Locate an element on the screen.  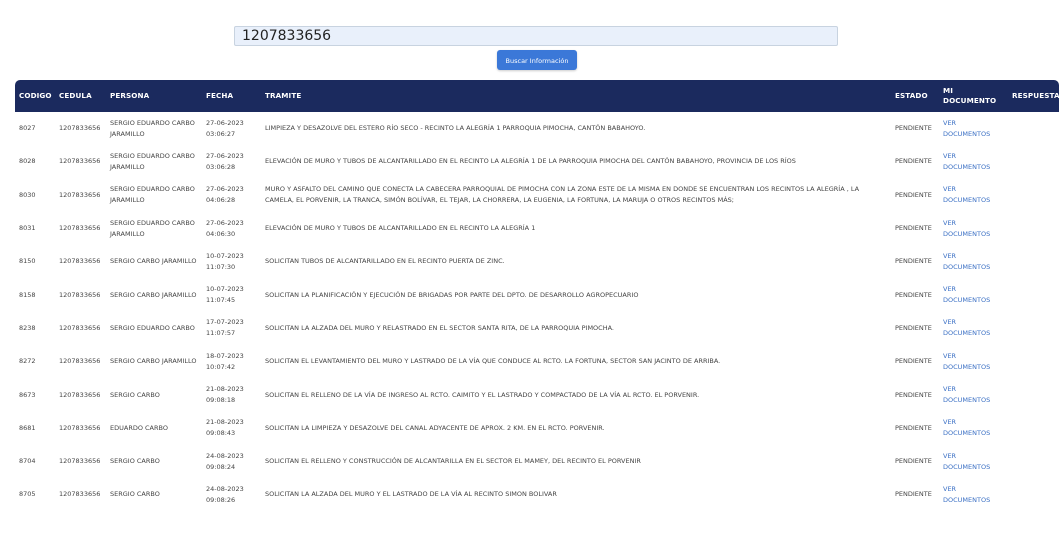
header-persona: PERSONA is located at coordinates (130, 95).